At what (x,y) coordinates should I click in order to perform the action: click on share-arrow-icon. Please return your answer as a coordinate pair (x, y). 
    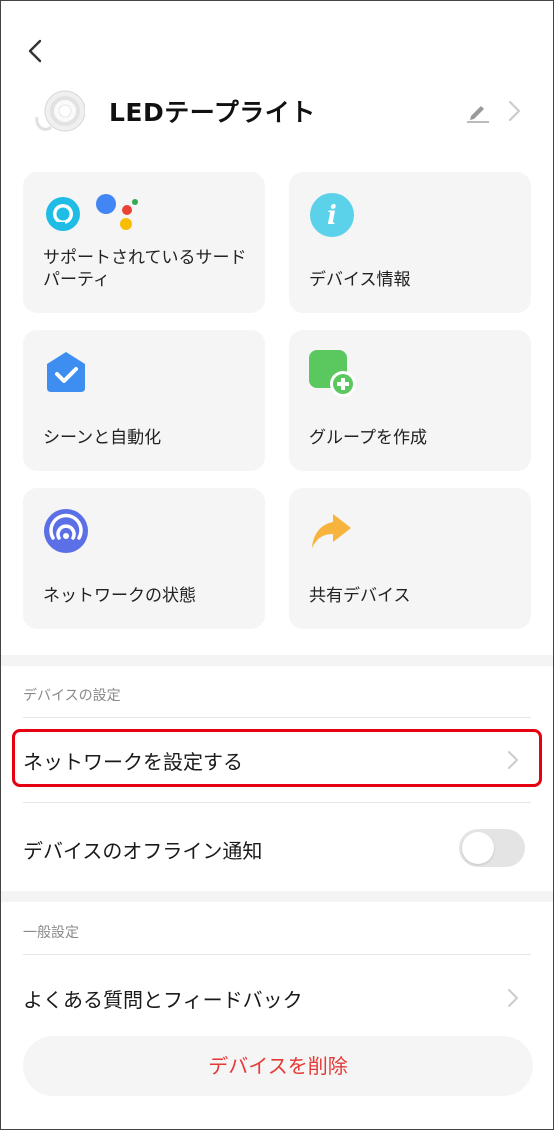
    Looking at the image, I should click on (331, 531).